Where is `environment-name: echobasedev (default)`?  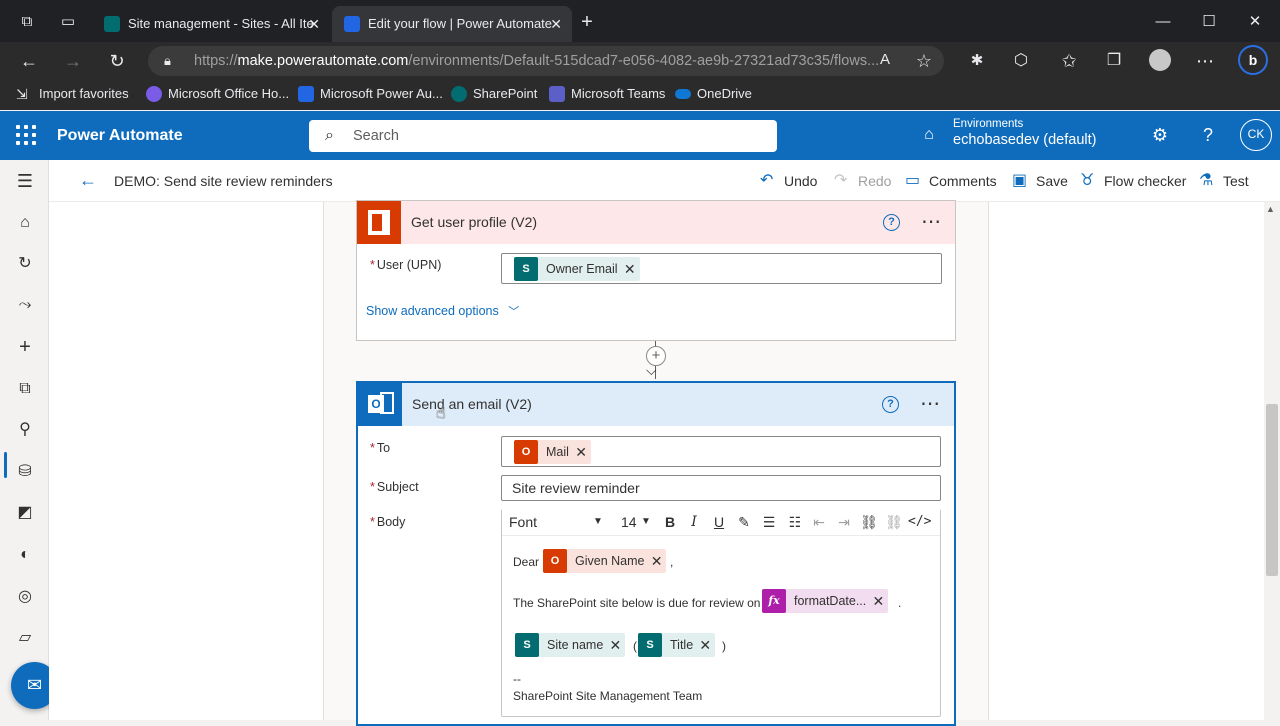
environment-name: echobasedev (default) is located at coordinates (1025, 140).